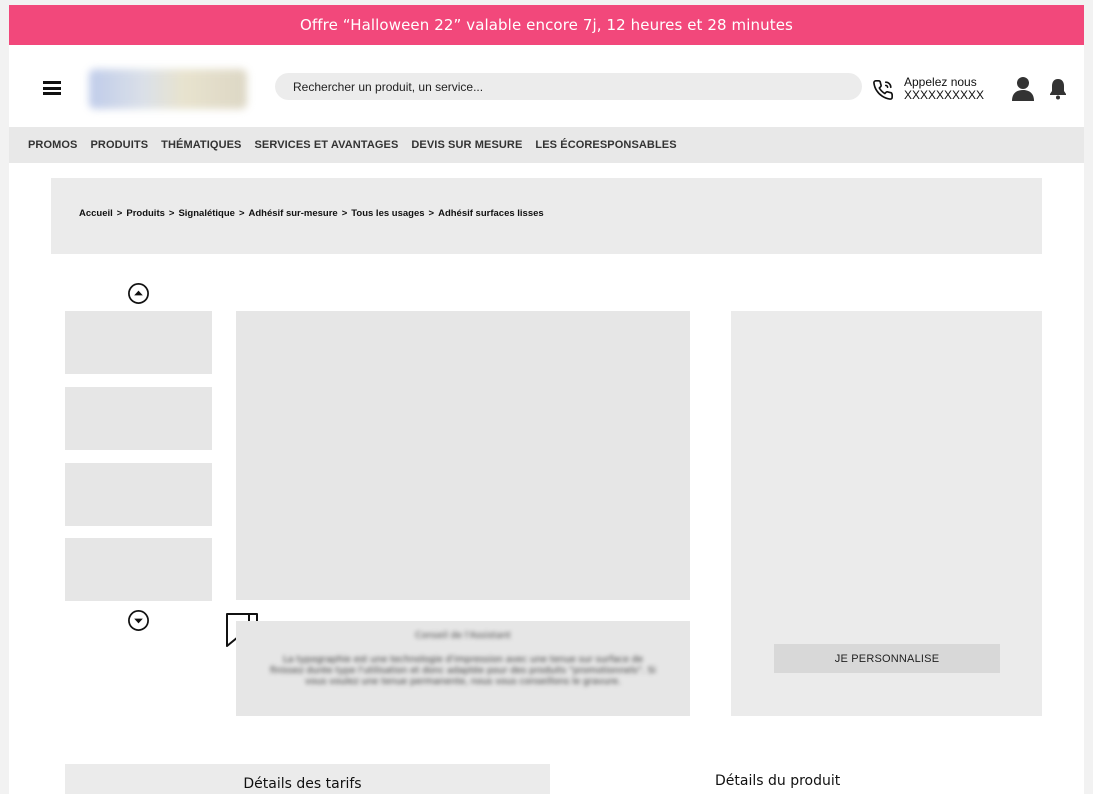 The image size is (1093, 794). I want to click on tab-pricing-details: Détails des tarifs, so click(307, 779).